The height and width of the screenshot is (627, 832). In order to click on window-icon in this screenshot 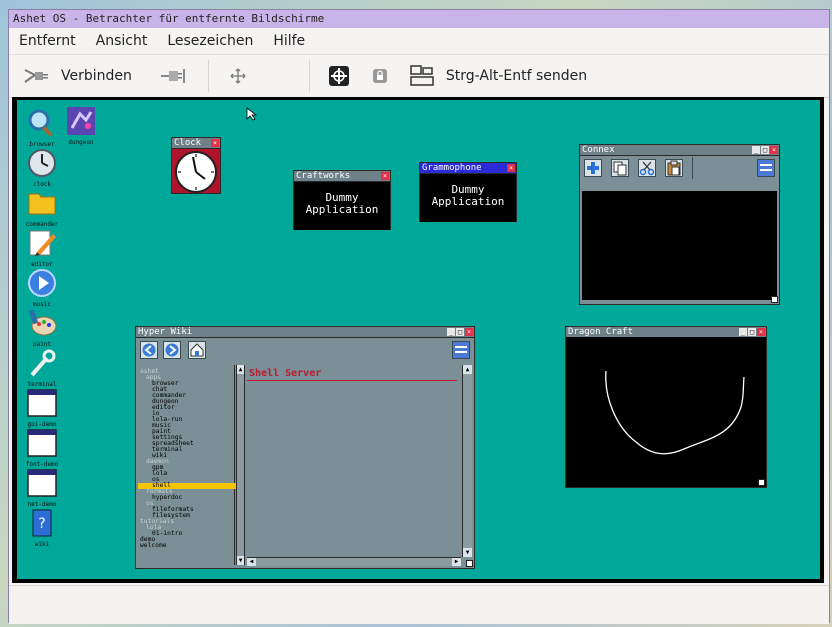, I will do `click(42, 443)`.